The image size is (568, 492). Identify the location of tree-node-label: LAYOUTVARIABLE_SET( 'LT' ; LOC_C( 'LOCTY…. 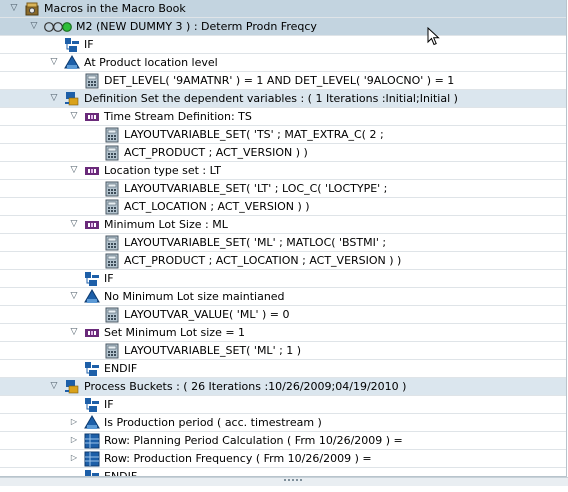
(256, 188).